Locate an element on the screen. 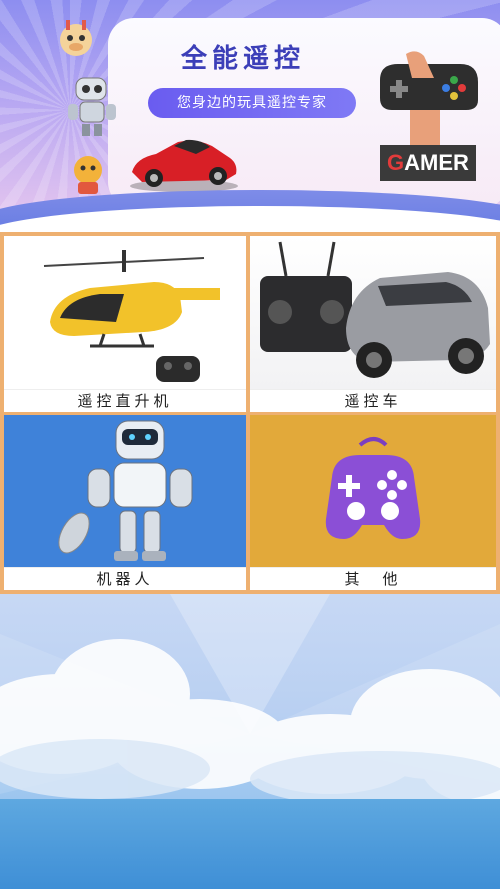  sea-horizon is located at coordinates (250, 844).